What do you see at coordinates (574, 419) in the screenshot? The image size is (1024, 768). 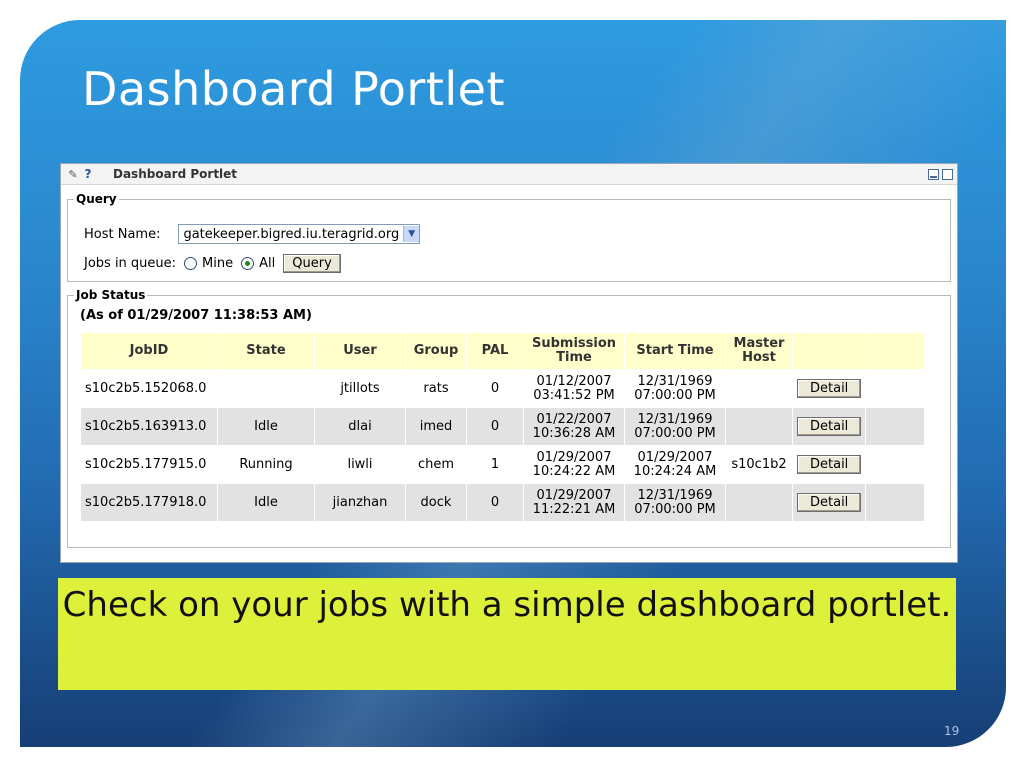 I see `submission-date: 01/22/2007` at bounding box center [574, 419].